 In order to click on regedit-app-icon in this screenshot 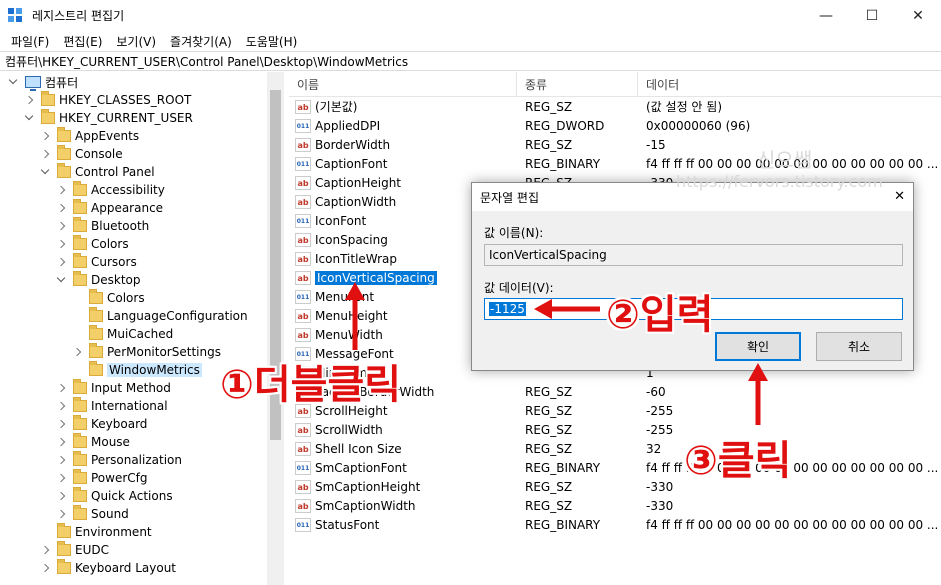, I will do `click(16, 15)`.